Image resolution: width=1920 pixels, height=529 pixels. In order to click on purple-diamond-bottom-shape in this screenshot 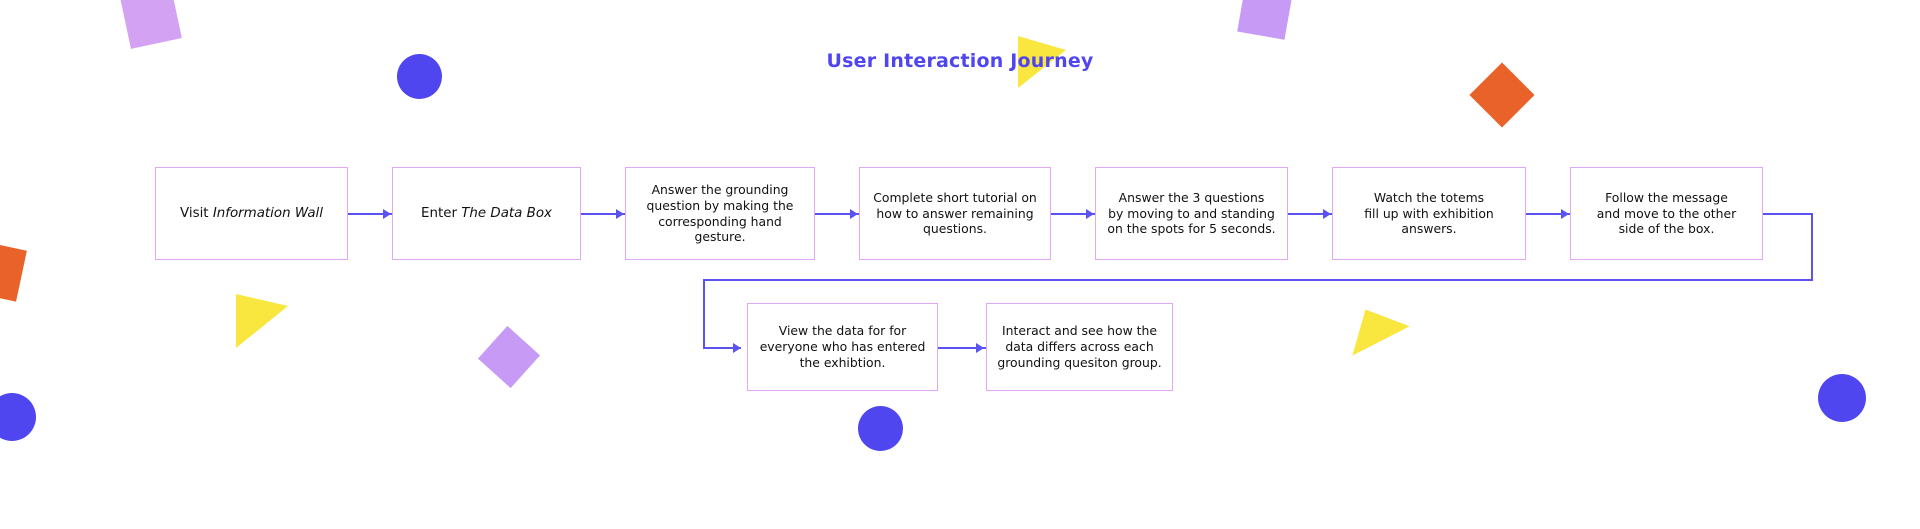, I will do `click(509, 357)`.